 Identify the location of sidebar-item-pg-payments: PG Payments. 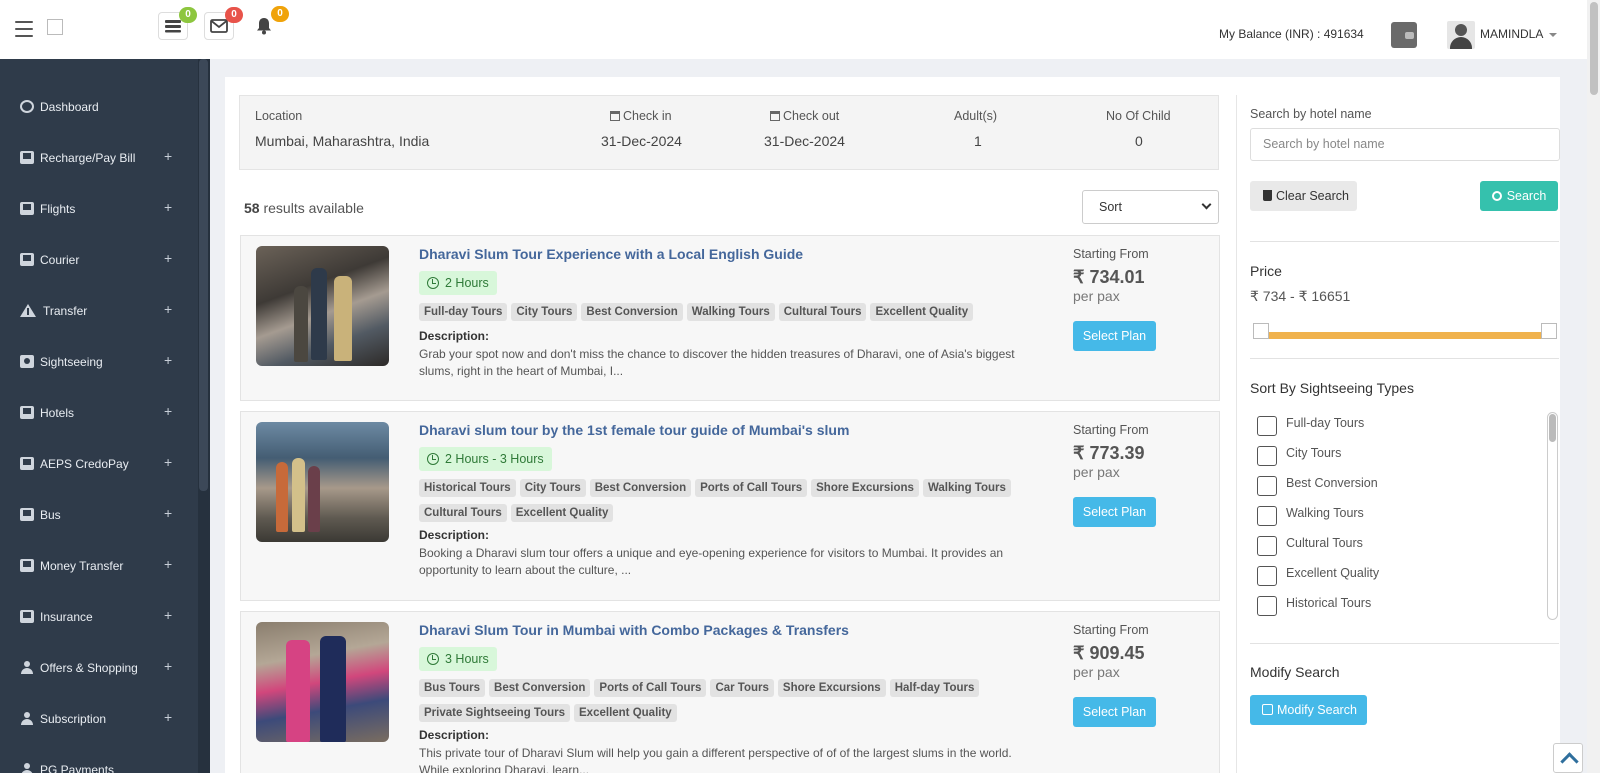
(99, 759).